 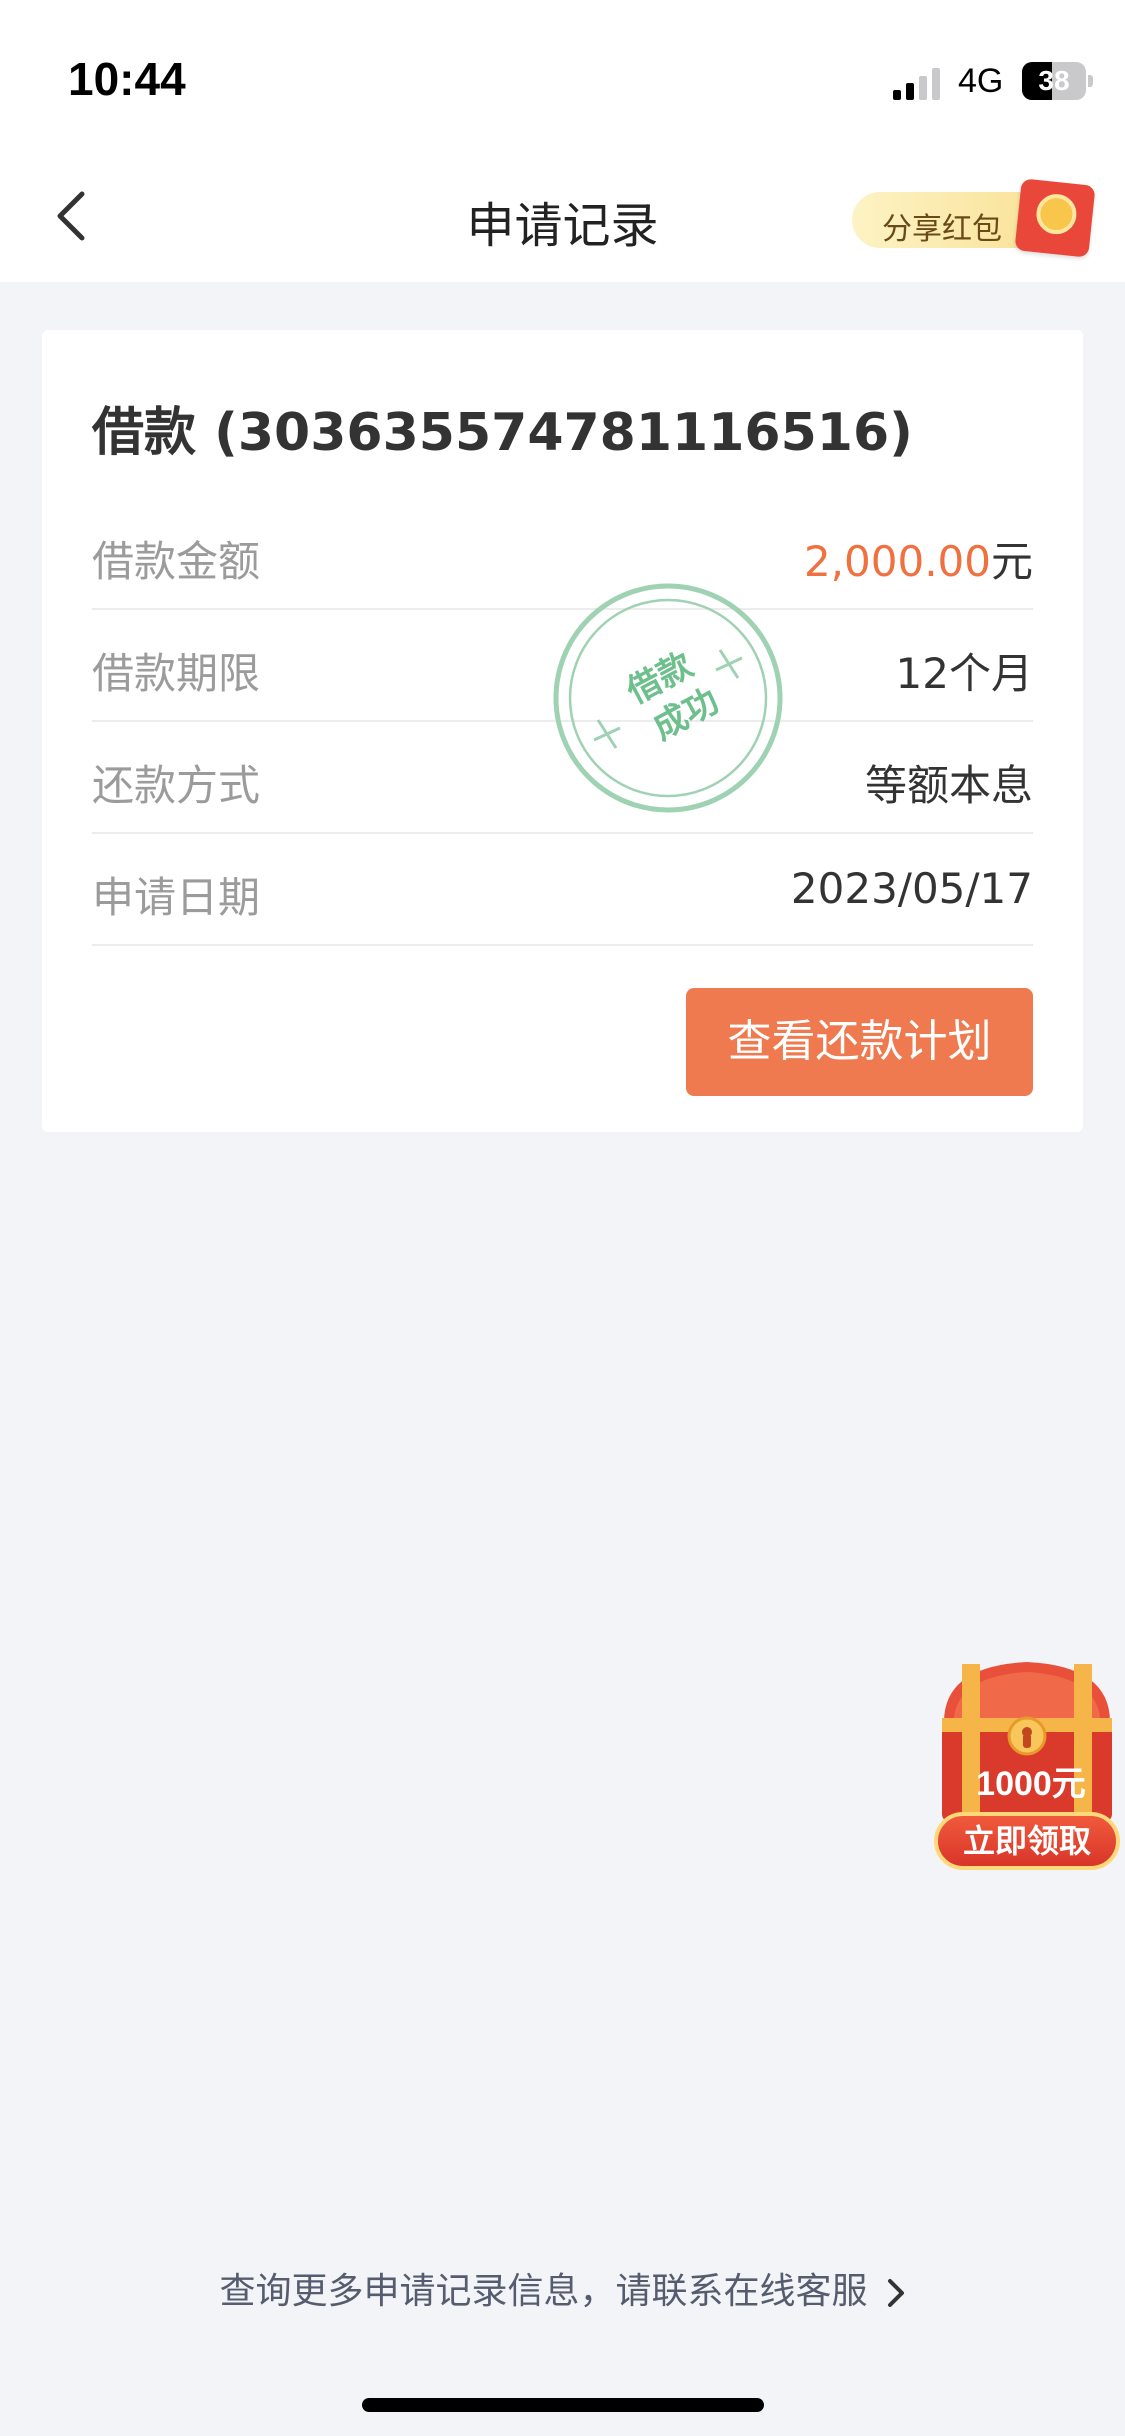 What do you see at coordinates (1027, 1763) in the screenshot?
I see `treasure-chest-promo: 1000元 立即领取` at bounding box center [1027, 1763].